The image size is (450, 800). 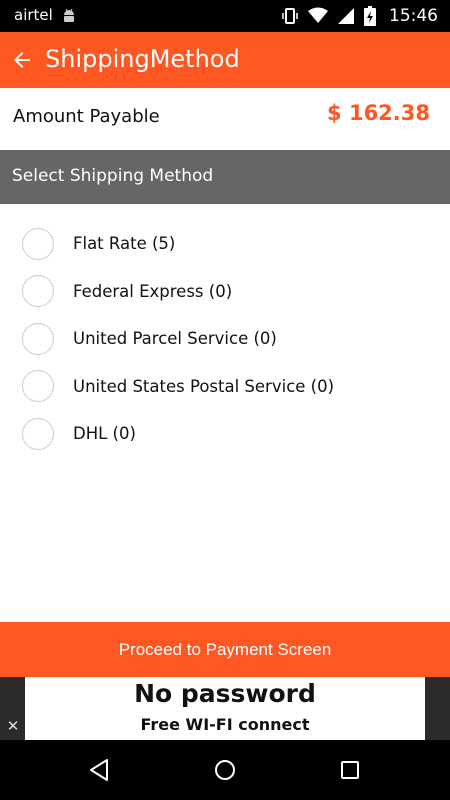 I want to click on app-bar: ShippingMethod, so click(x=225, y=60).